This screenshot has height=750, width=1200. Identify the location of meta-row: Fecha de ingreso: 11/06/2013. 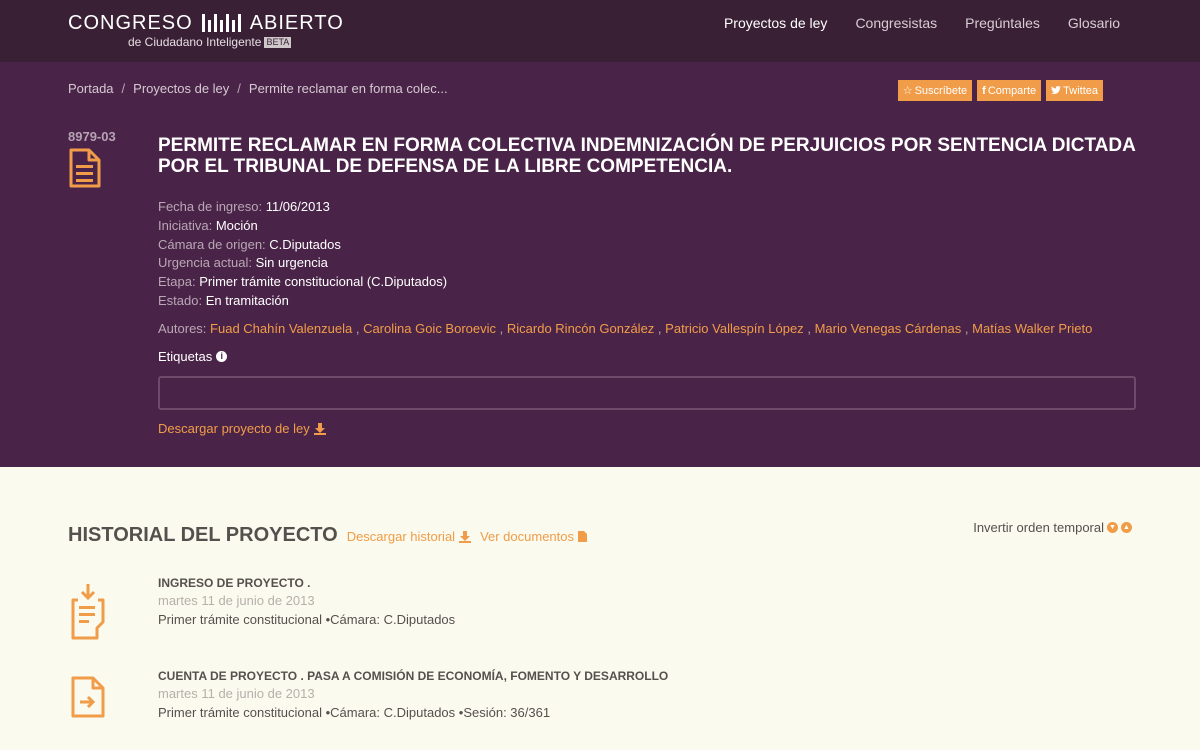
(302, 207).